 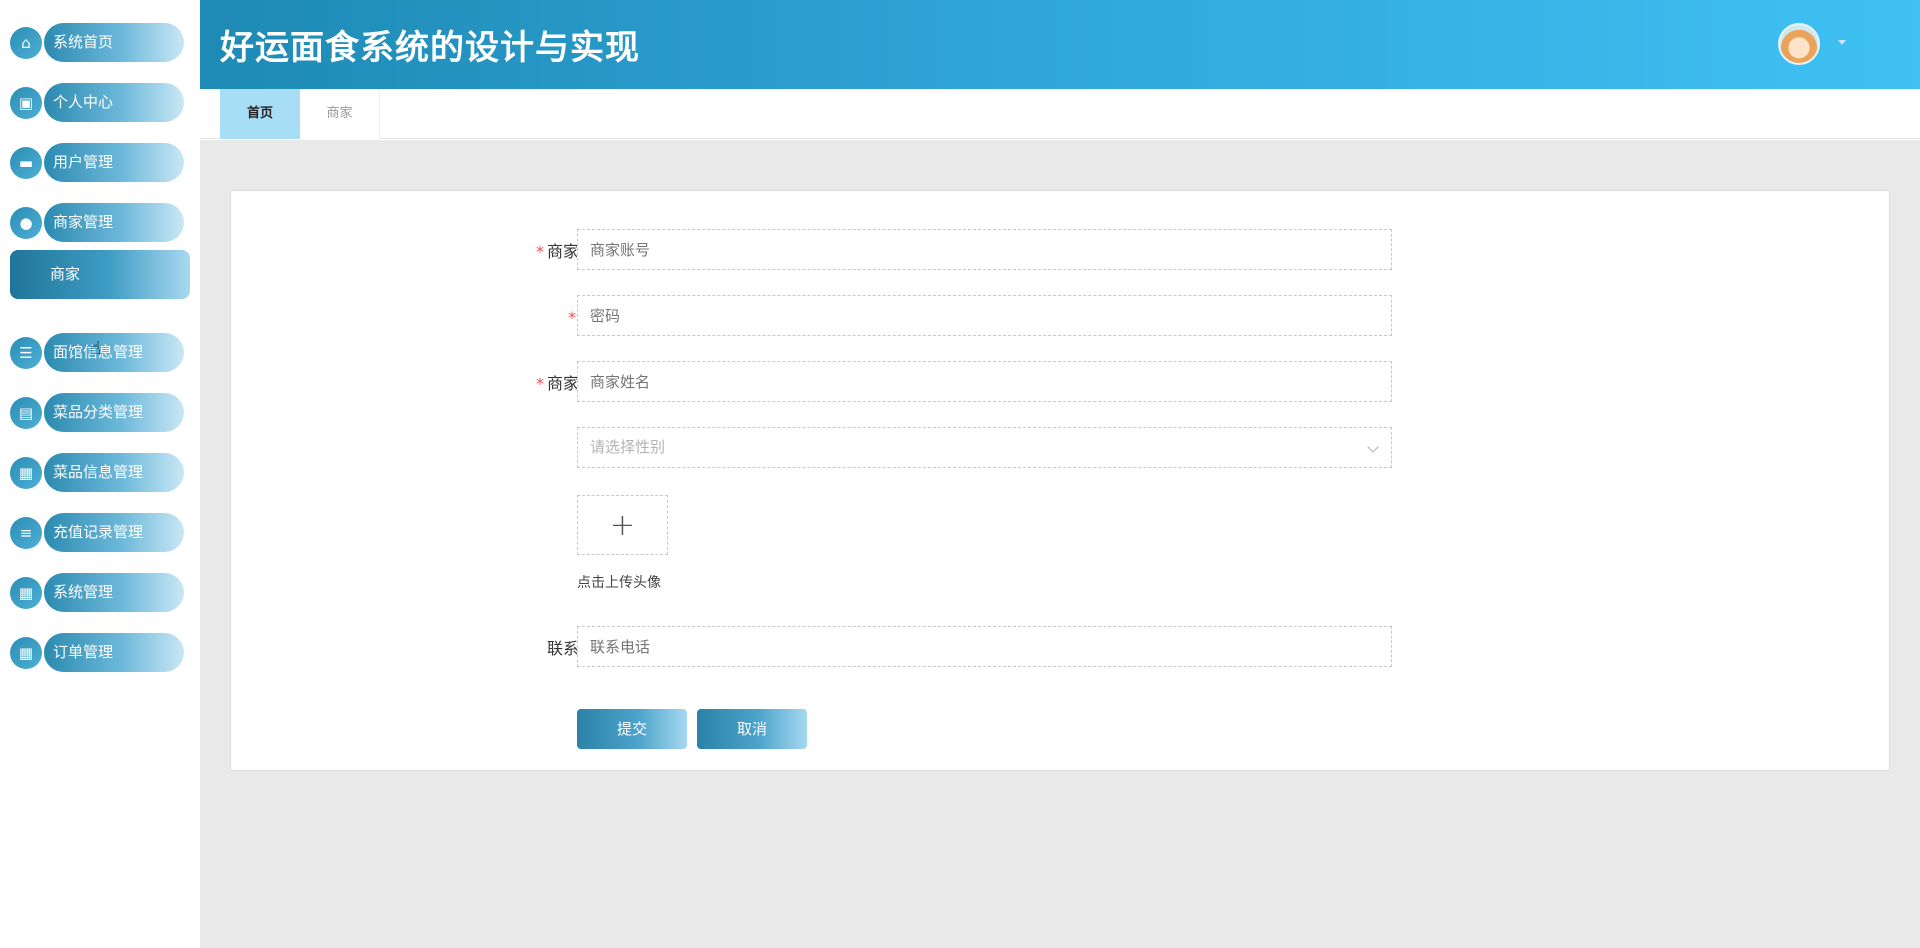 What do you see at coordinates (114, 352) in the screenshot?
I see `sidebar-item-label: 面馆信息管理` at bounding box center [114, 352].